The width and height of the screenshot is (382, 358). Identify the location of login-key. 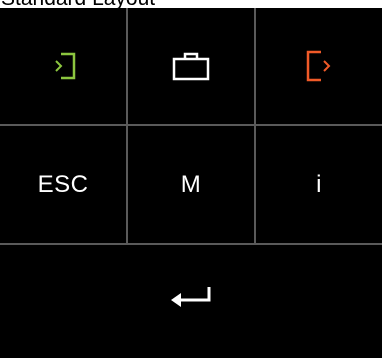
(63, 66).